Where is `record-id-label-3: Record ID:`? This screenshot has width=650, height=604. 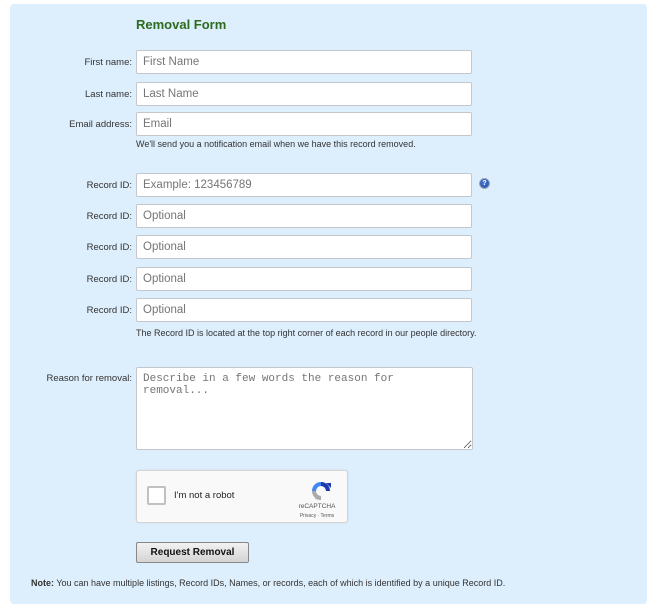
record-id-label-3: Record ID: is located at coordinates (109, 247).